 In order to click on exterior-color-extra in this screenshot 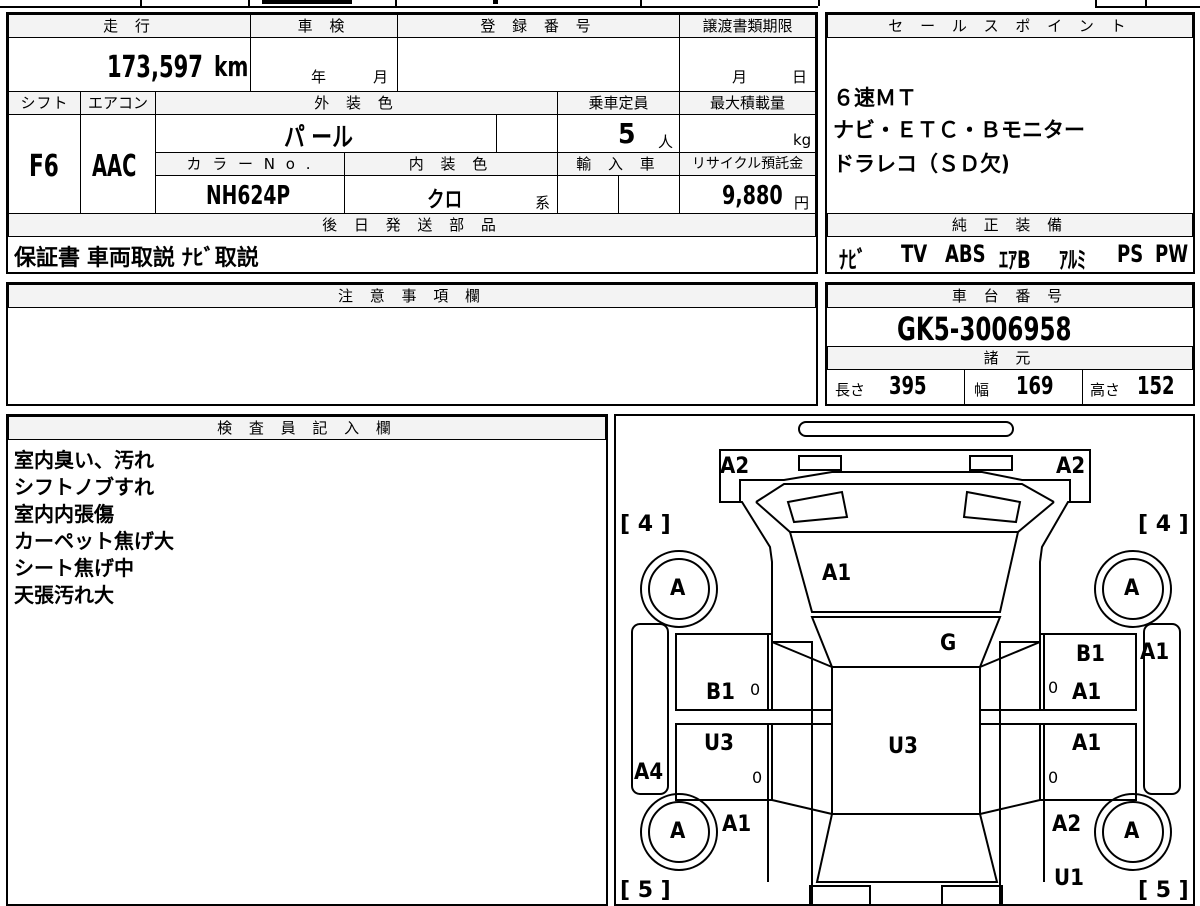, I will do `click(527, 133)`.